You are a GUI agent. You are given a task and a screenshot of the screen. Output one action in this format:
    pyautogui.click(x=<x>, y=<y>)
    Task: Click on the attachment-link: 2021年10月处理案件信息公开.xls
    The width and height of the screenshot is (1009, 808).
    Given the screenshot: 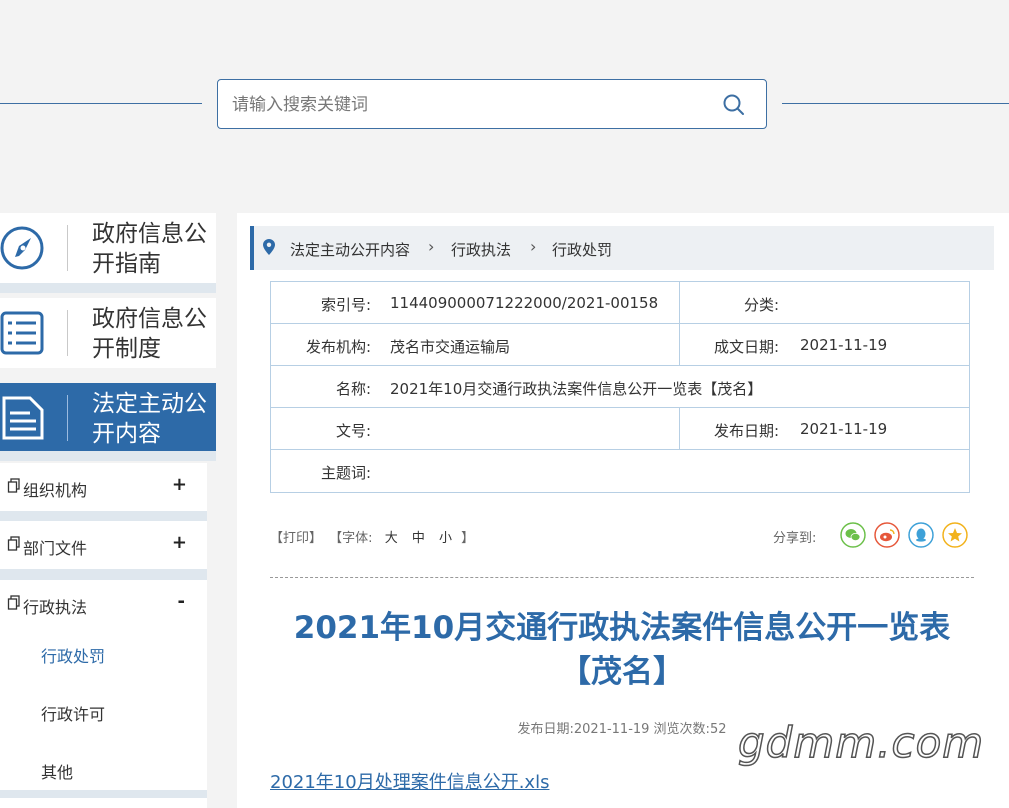 What is the action you would take?
    pyautogui.click(x=409, y=781)
    